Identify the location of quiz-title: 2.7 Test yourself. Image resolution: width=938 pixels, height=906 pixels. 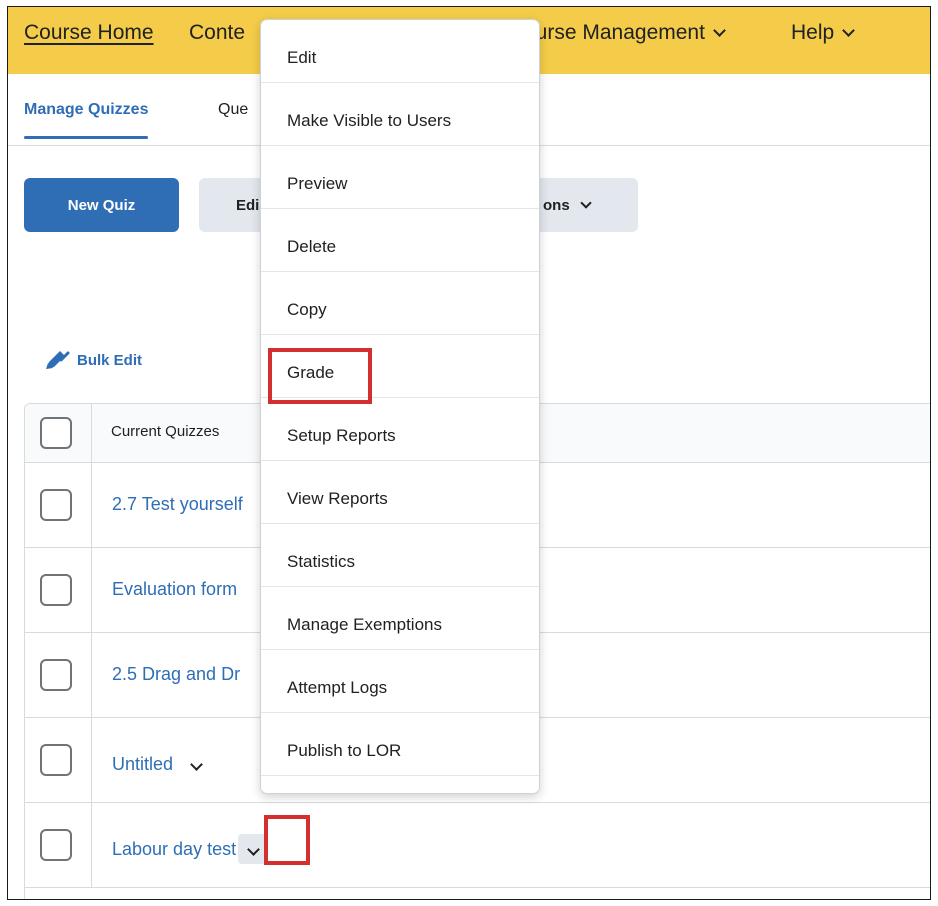
(177, 504).